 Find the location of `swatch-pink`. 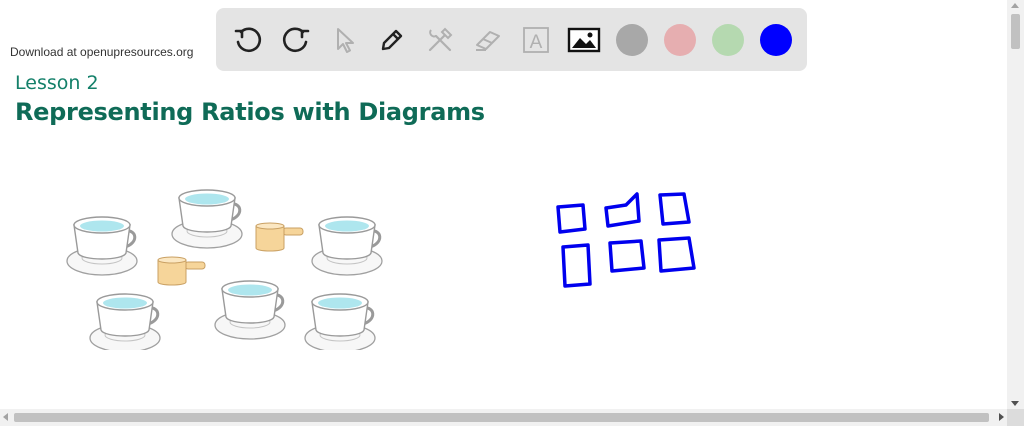

swatch-pink is located at coordinates (680, 39).